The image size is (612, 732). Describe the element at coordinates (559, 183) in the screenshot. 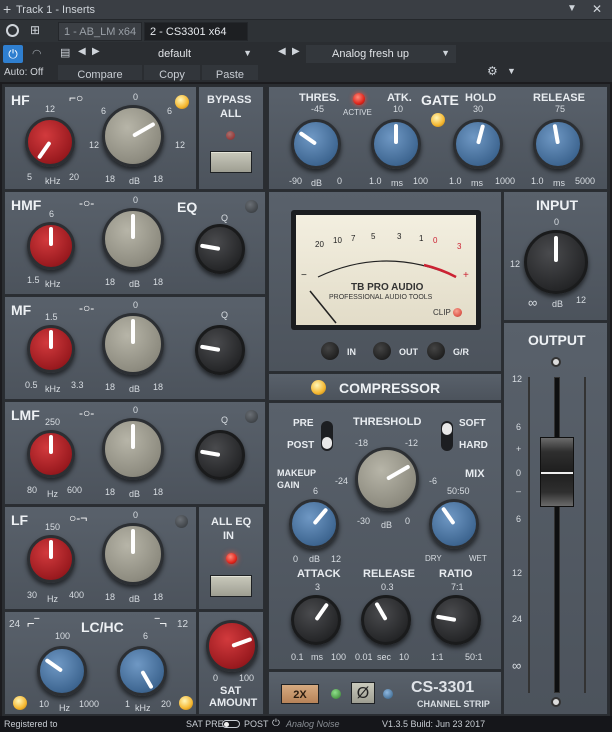

I see `gate-rel-unit: ms` at that location.